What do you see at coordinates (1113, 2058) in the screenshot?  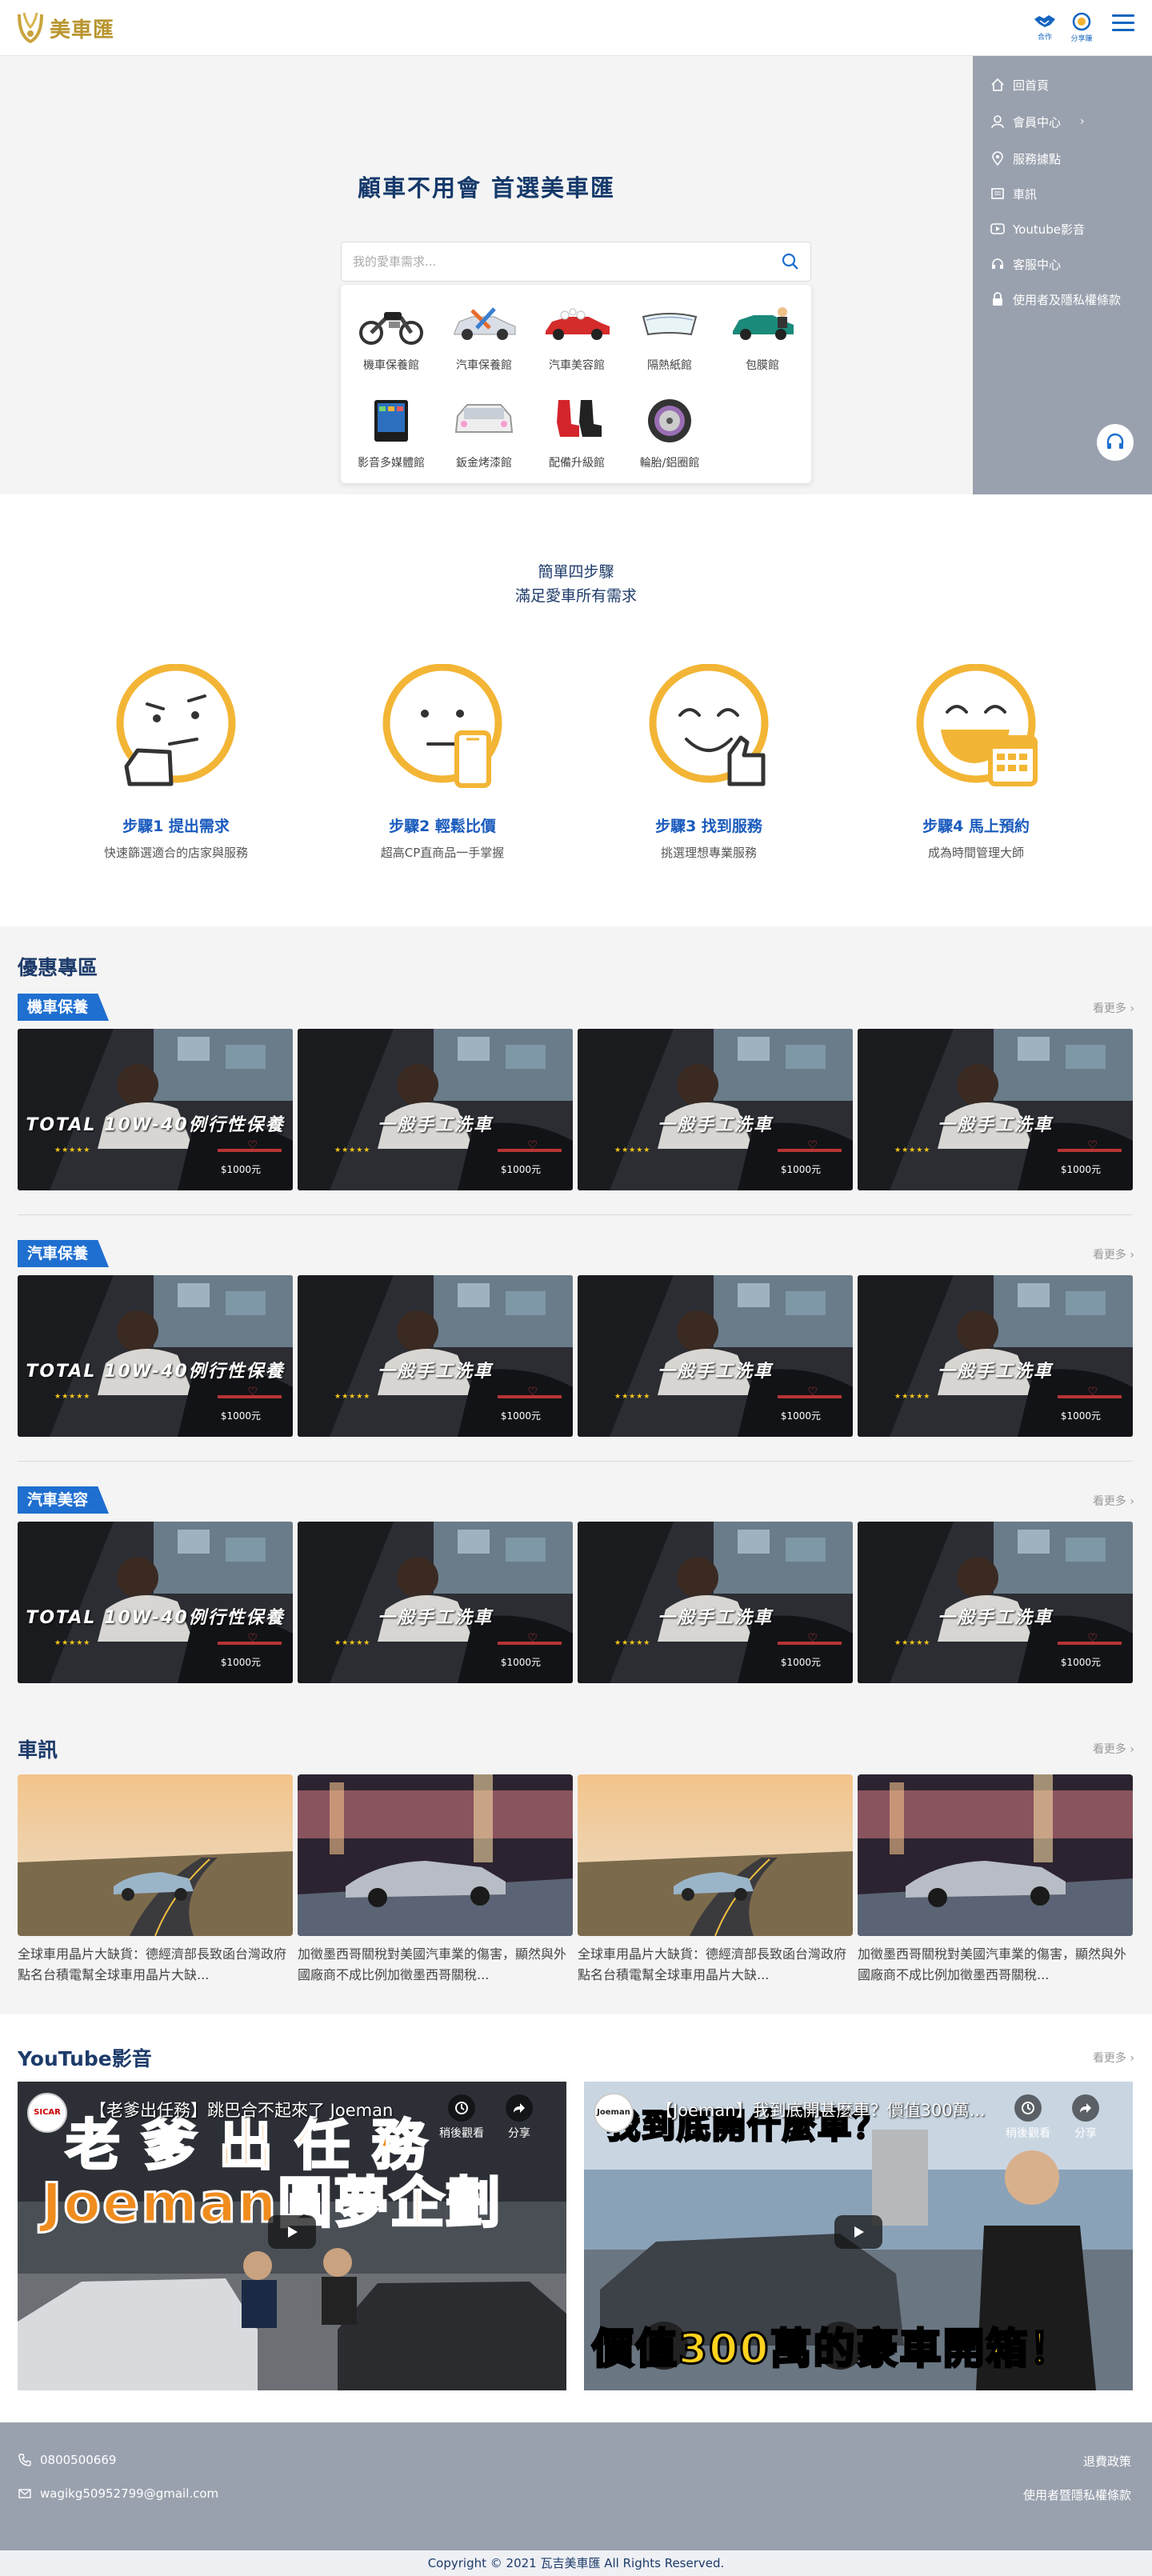 I see `youtube-more-link: 看更多 ›` at bounding box center [1113, 2058].